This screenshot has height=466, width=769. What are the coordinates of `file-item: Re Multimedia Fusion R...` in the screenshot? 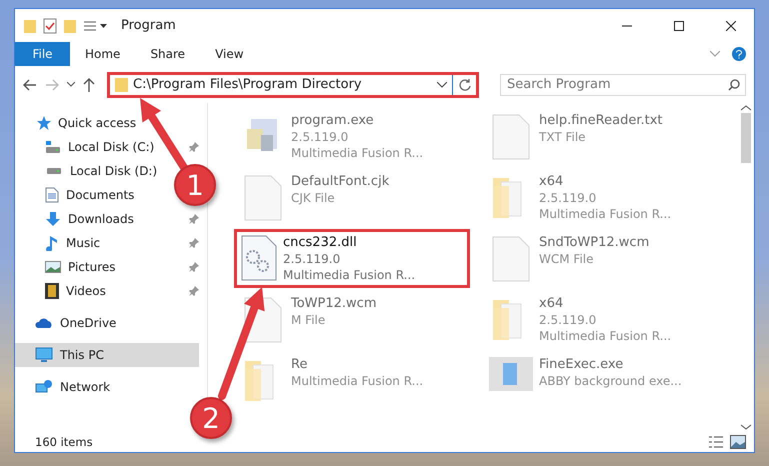 It's located at (352, 380).